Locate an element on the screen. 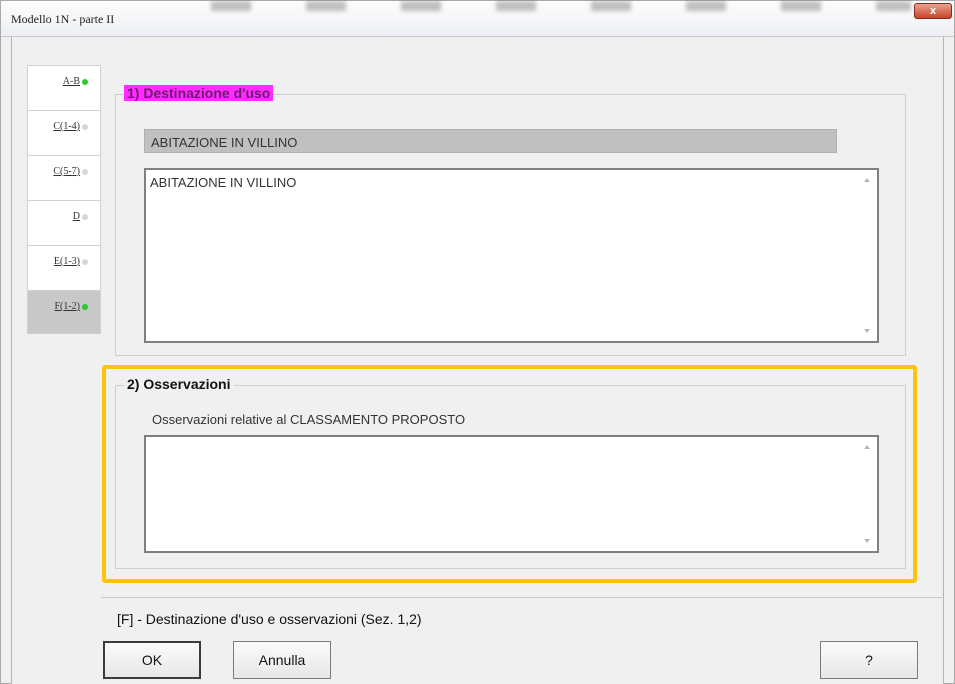 This screenshot has width=955, height=684. scroll-down-icon is located at coordinates (867, 331).